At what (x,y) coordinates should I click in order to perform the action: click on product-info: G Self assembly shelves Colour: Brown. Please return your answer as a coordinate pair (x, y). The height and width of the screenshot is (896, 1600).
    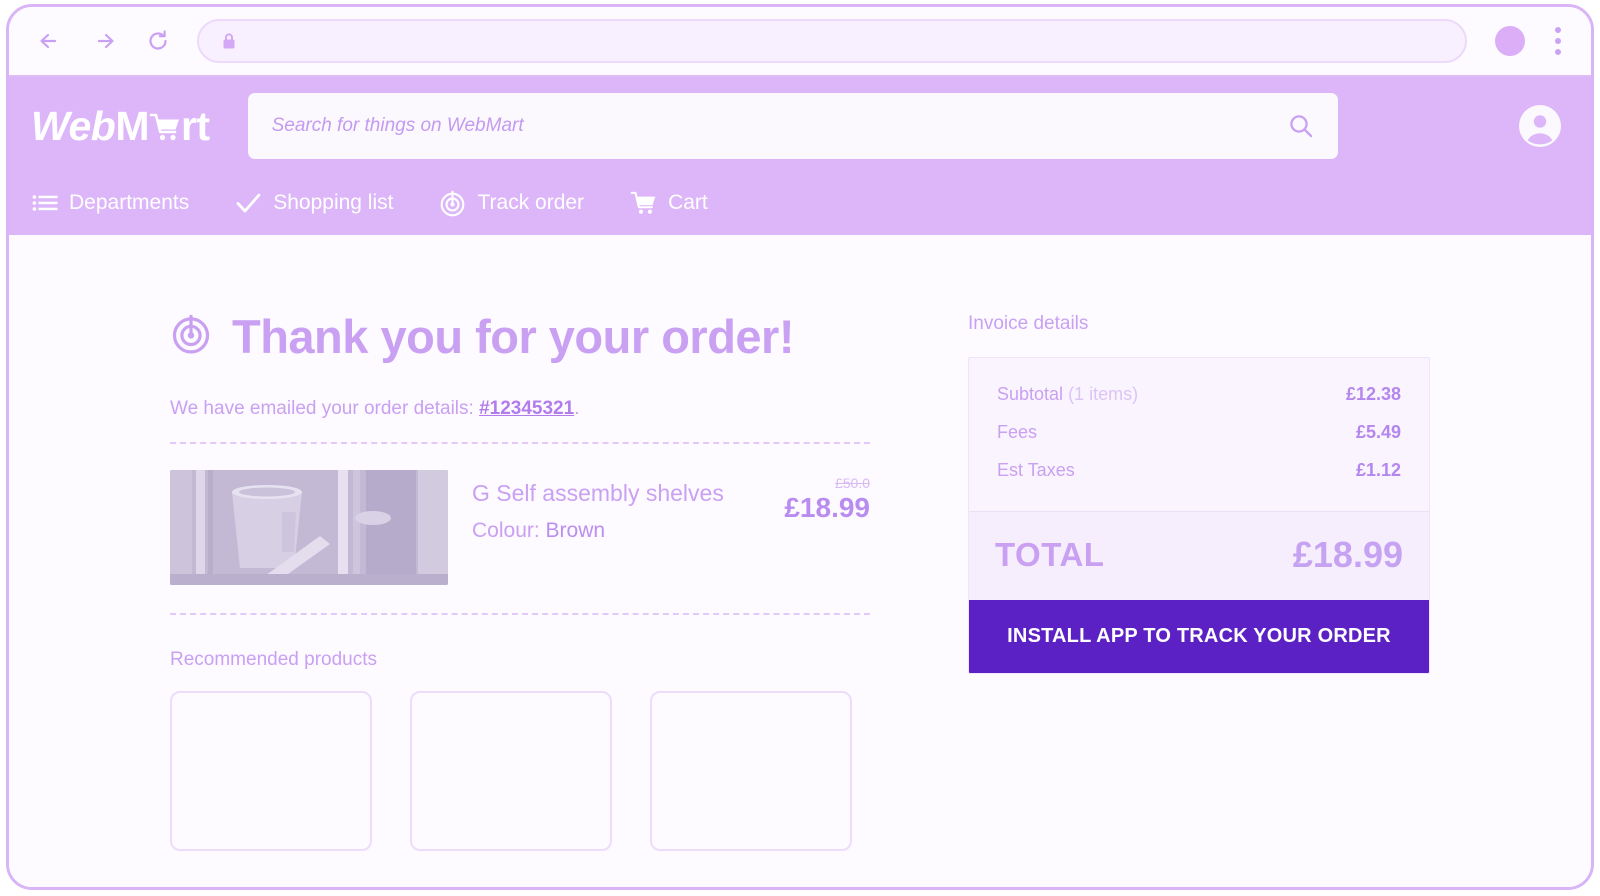
    Looking at the image, I should click on (604, 506).